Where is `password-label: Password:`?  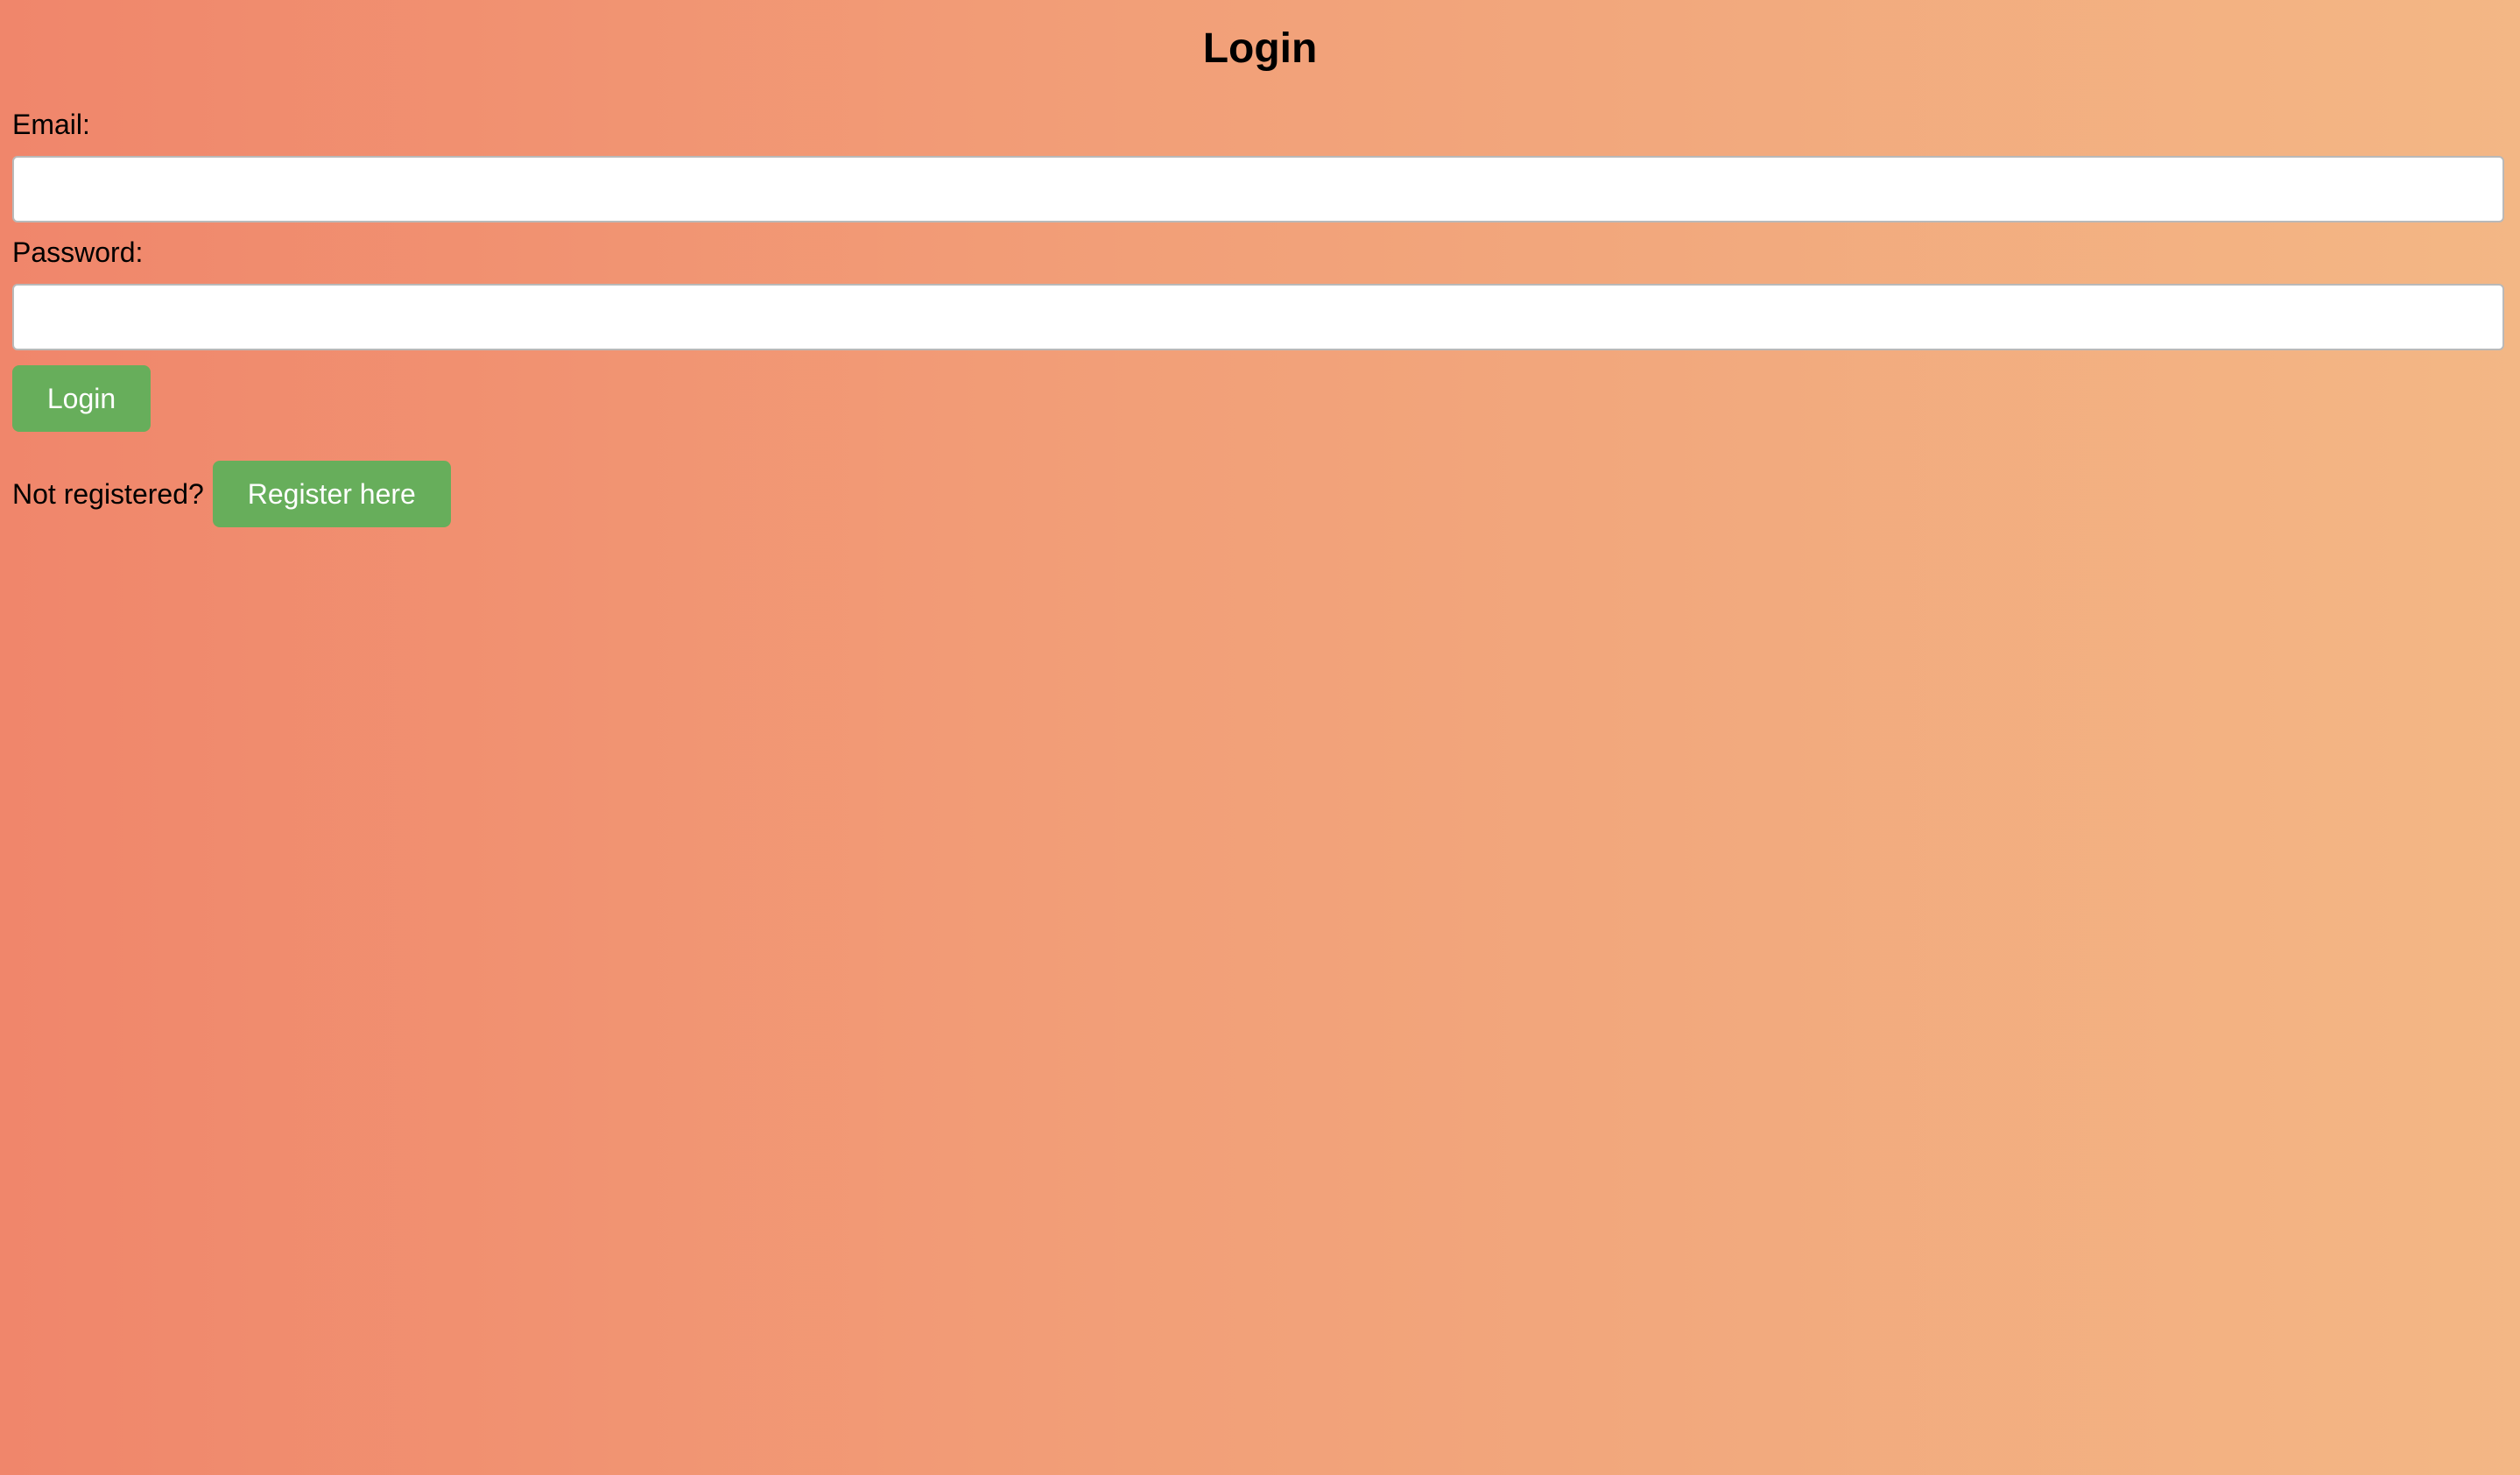
password-label: Password: is located at coordinates (78, 252).